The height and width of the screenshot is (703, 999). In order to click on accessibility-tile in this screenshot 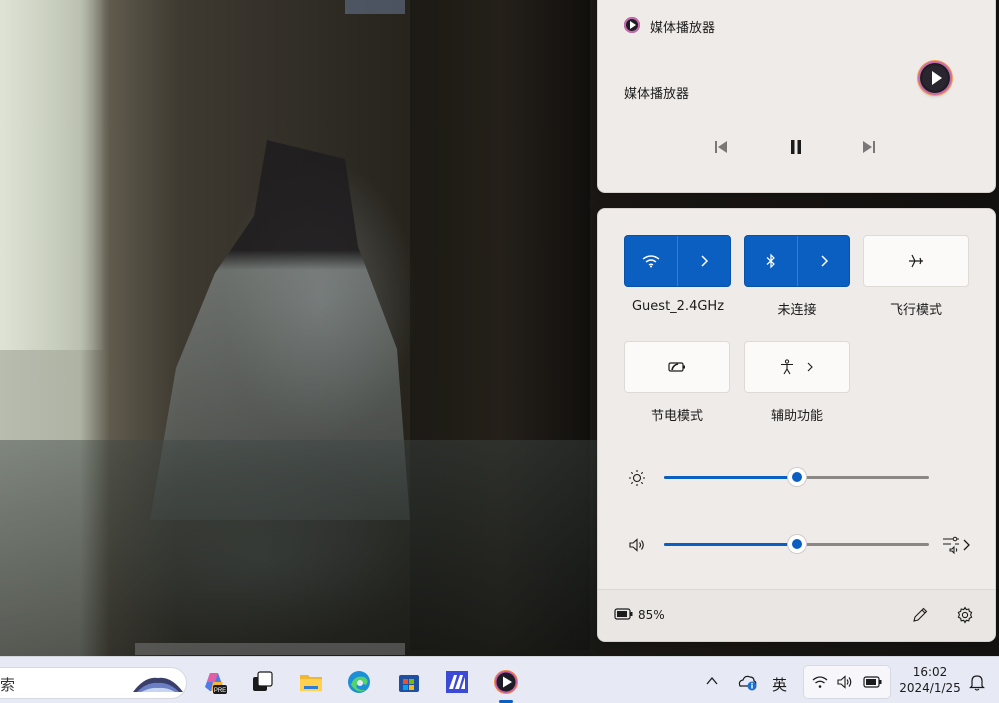, I will do `click(797, 367)`.